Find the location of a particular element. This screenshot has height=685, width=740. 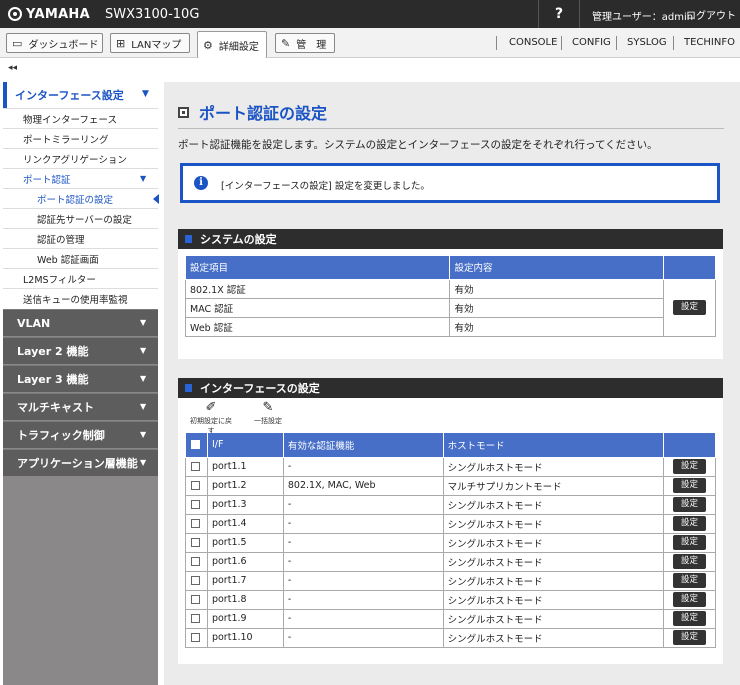

sidebar-item-queue-monitor: 送信キューの使用率監視 is located at coordinates (80, 298).